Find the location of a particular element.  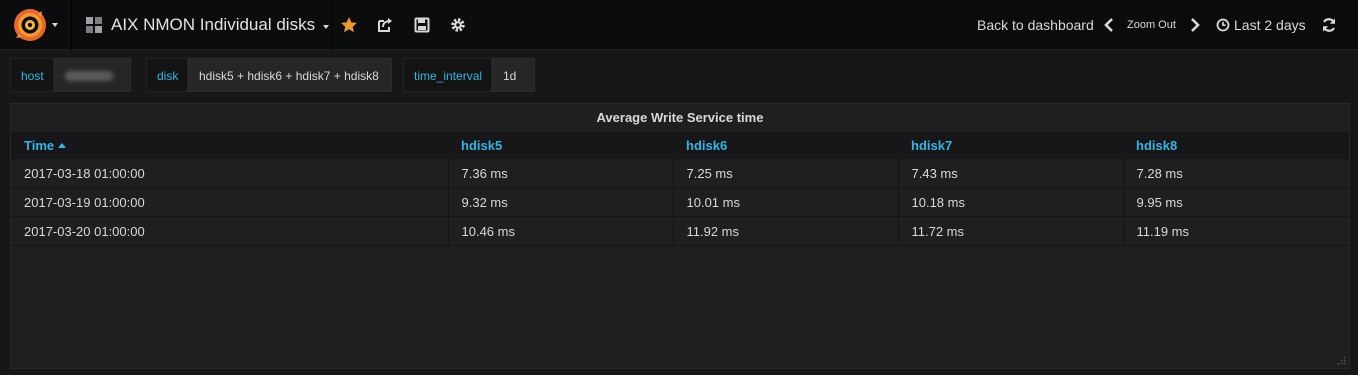

variable-value-disk-text: hdisk5 + hdisk6 + hdisk7 + hdisk8 is located at coordinates (289, 76).